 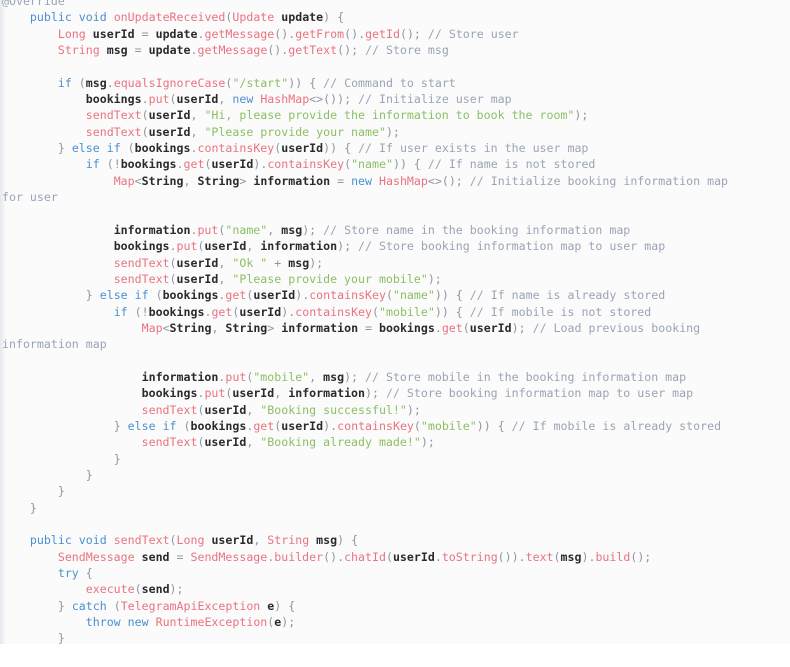 I want to click on code-line-wrapped: information map, so click(x=54, y=344).